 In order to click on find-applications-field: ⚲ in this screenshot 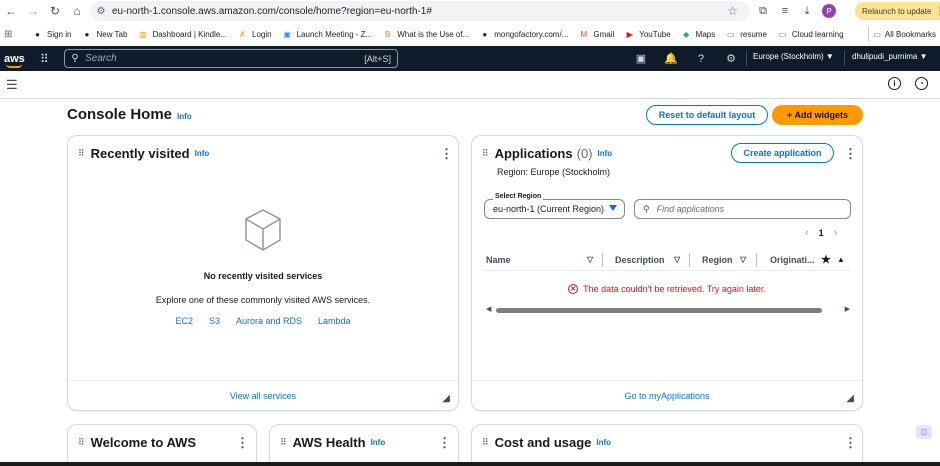, I will do `click(742, 209)`.